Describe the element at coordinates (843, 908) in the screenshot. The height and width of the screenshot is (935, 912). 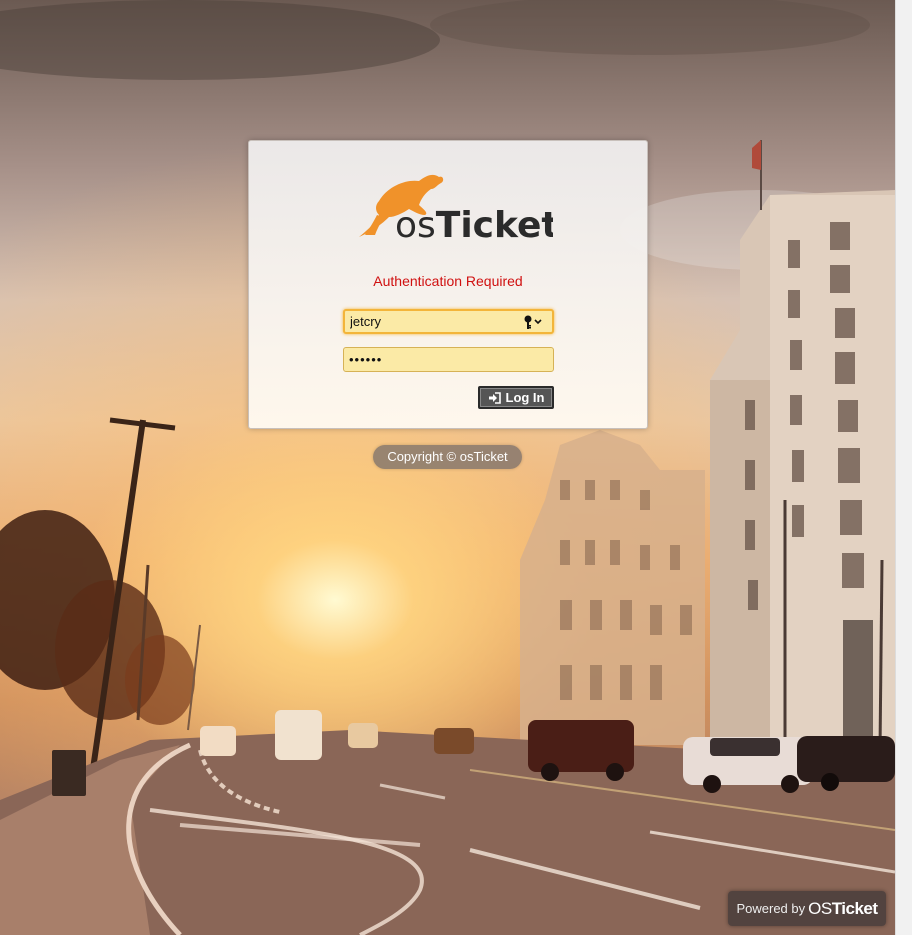
I see `osticket-brand-text: OSTicket` at that location.